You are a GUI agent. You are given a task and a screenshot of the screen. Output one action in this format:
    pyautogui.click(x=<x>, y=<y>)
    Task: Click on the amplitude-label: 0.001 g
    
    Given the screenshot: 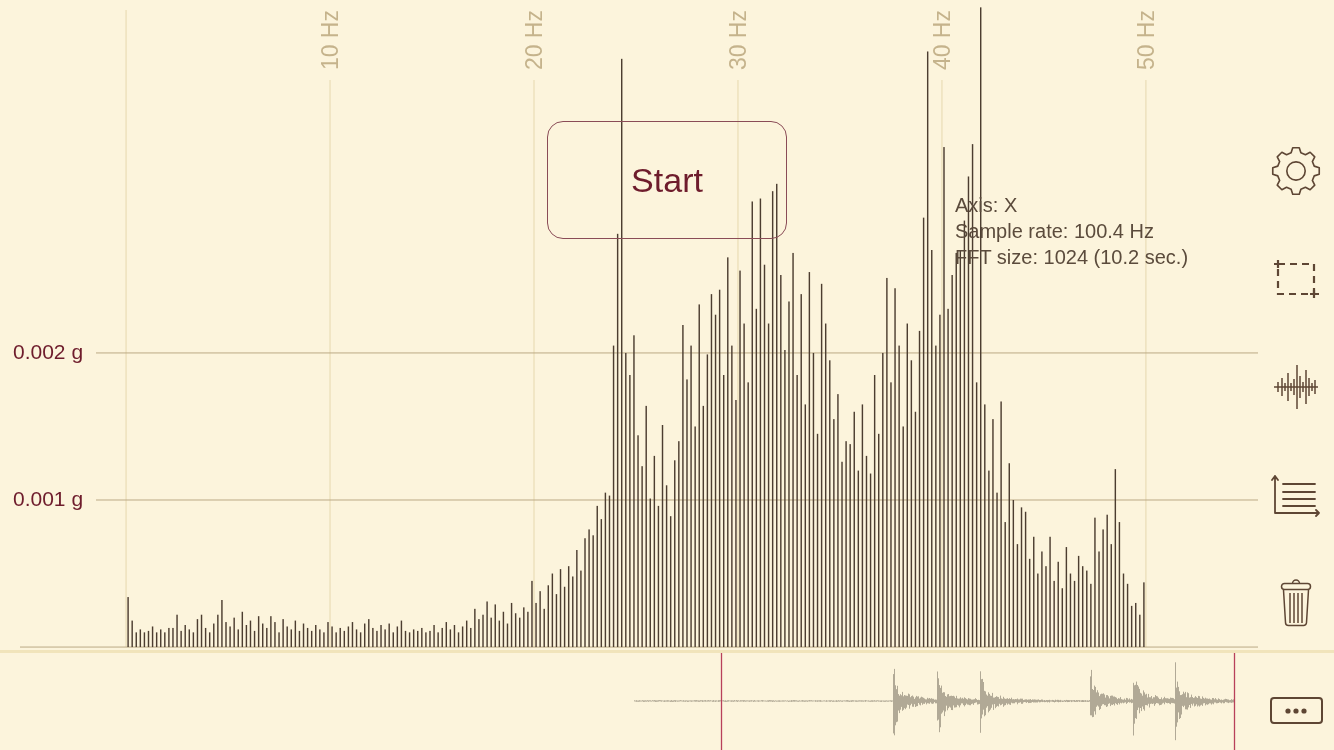 What is the action you would take?
    pyautogui.click(x=48, y=499)
    